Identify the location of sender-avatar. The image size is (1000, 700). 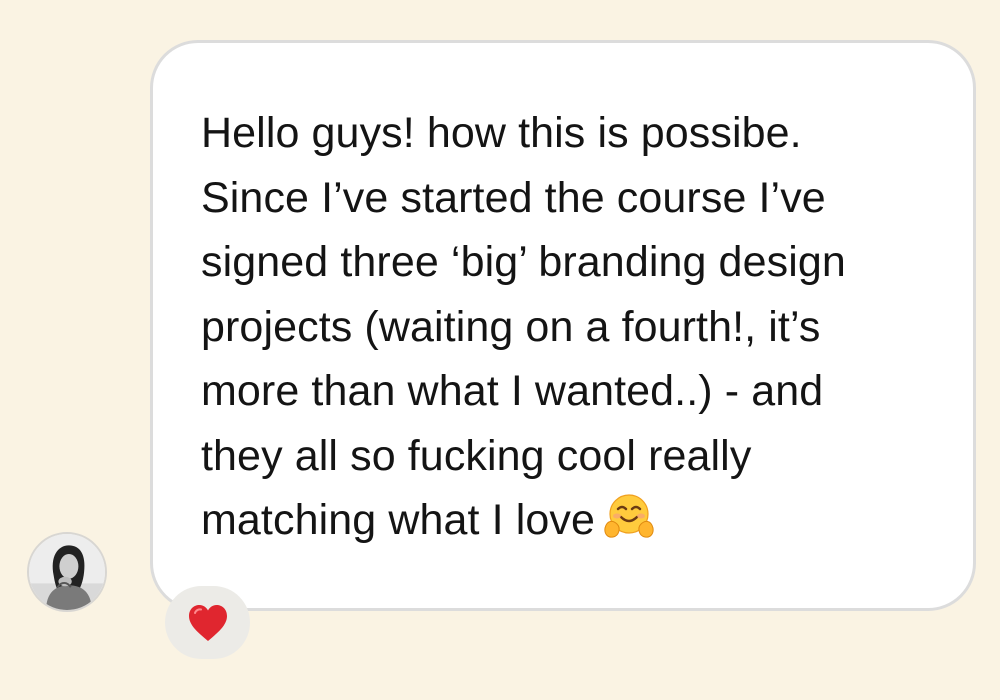
(67, 572).